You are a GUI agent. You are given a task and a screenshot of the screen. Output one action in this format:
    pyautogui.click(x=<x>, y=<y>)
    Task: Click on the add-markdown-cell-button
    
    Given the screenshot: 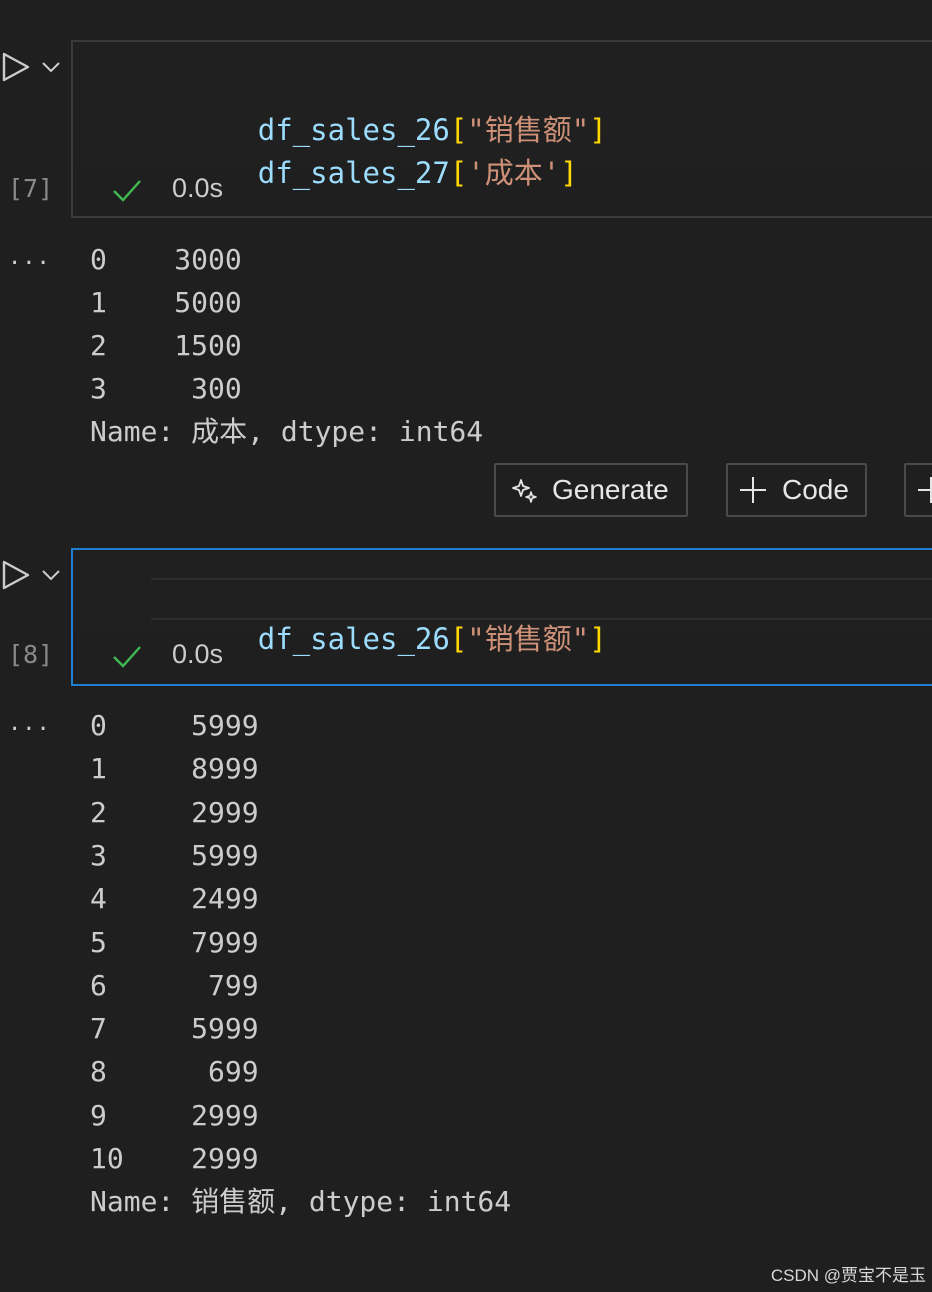 What is the action you would take?
    pyautogui.click(x=918, y=490)
    